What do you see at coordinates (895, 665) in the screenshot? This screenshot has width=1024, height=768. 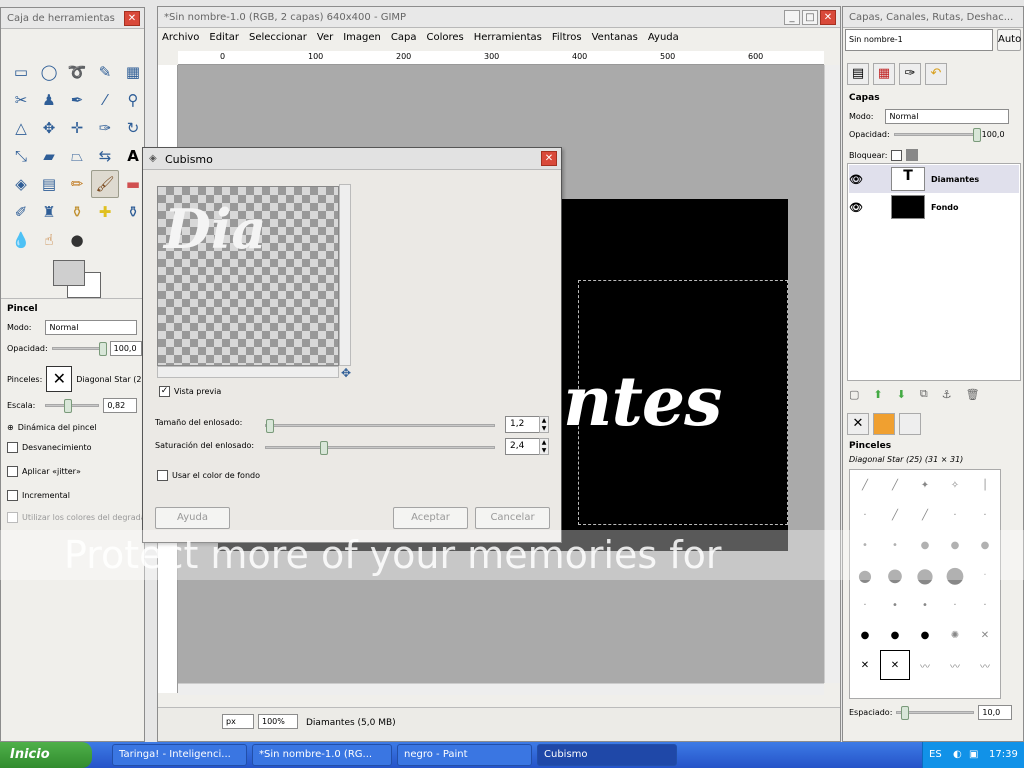 I see `brush-item-selected: ✕` at bounding box center [895, 665].